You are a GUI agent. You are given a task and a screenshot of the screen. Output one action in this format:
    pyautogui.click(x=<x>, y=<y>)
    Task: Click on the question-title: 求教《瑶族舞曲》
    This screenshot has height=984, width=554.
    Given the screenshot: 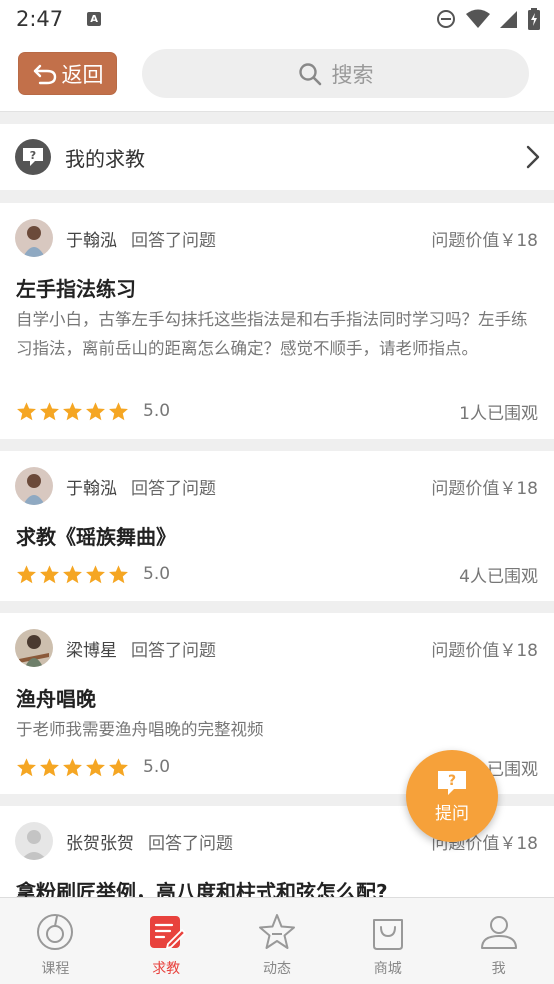 What is the action you would take?
    pyautogui.click(x=96, y=537)
    